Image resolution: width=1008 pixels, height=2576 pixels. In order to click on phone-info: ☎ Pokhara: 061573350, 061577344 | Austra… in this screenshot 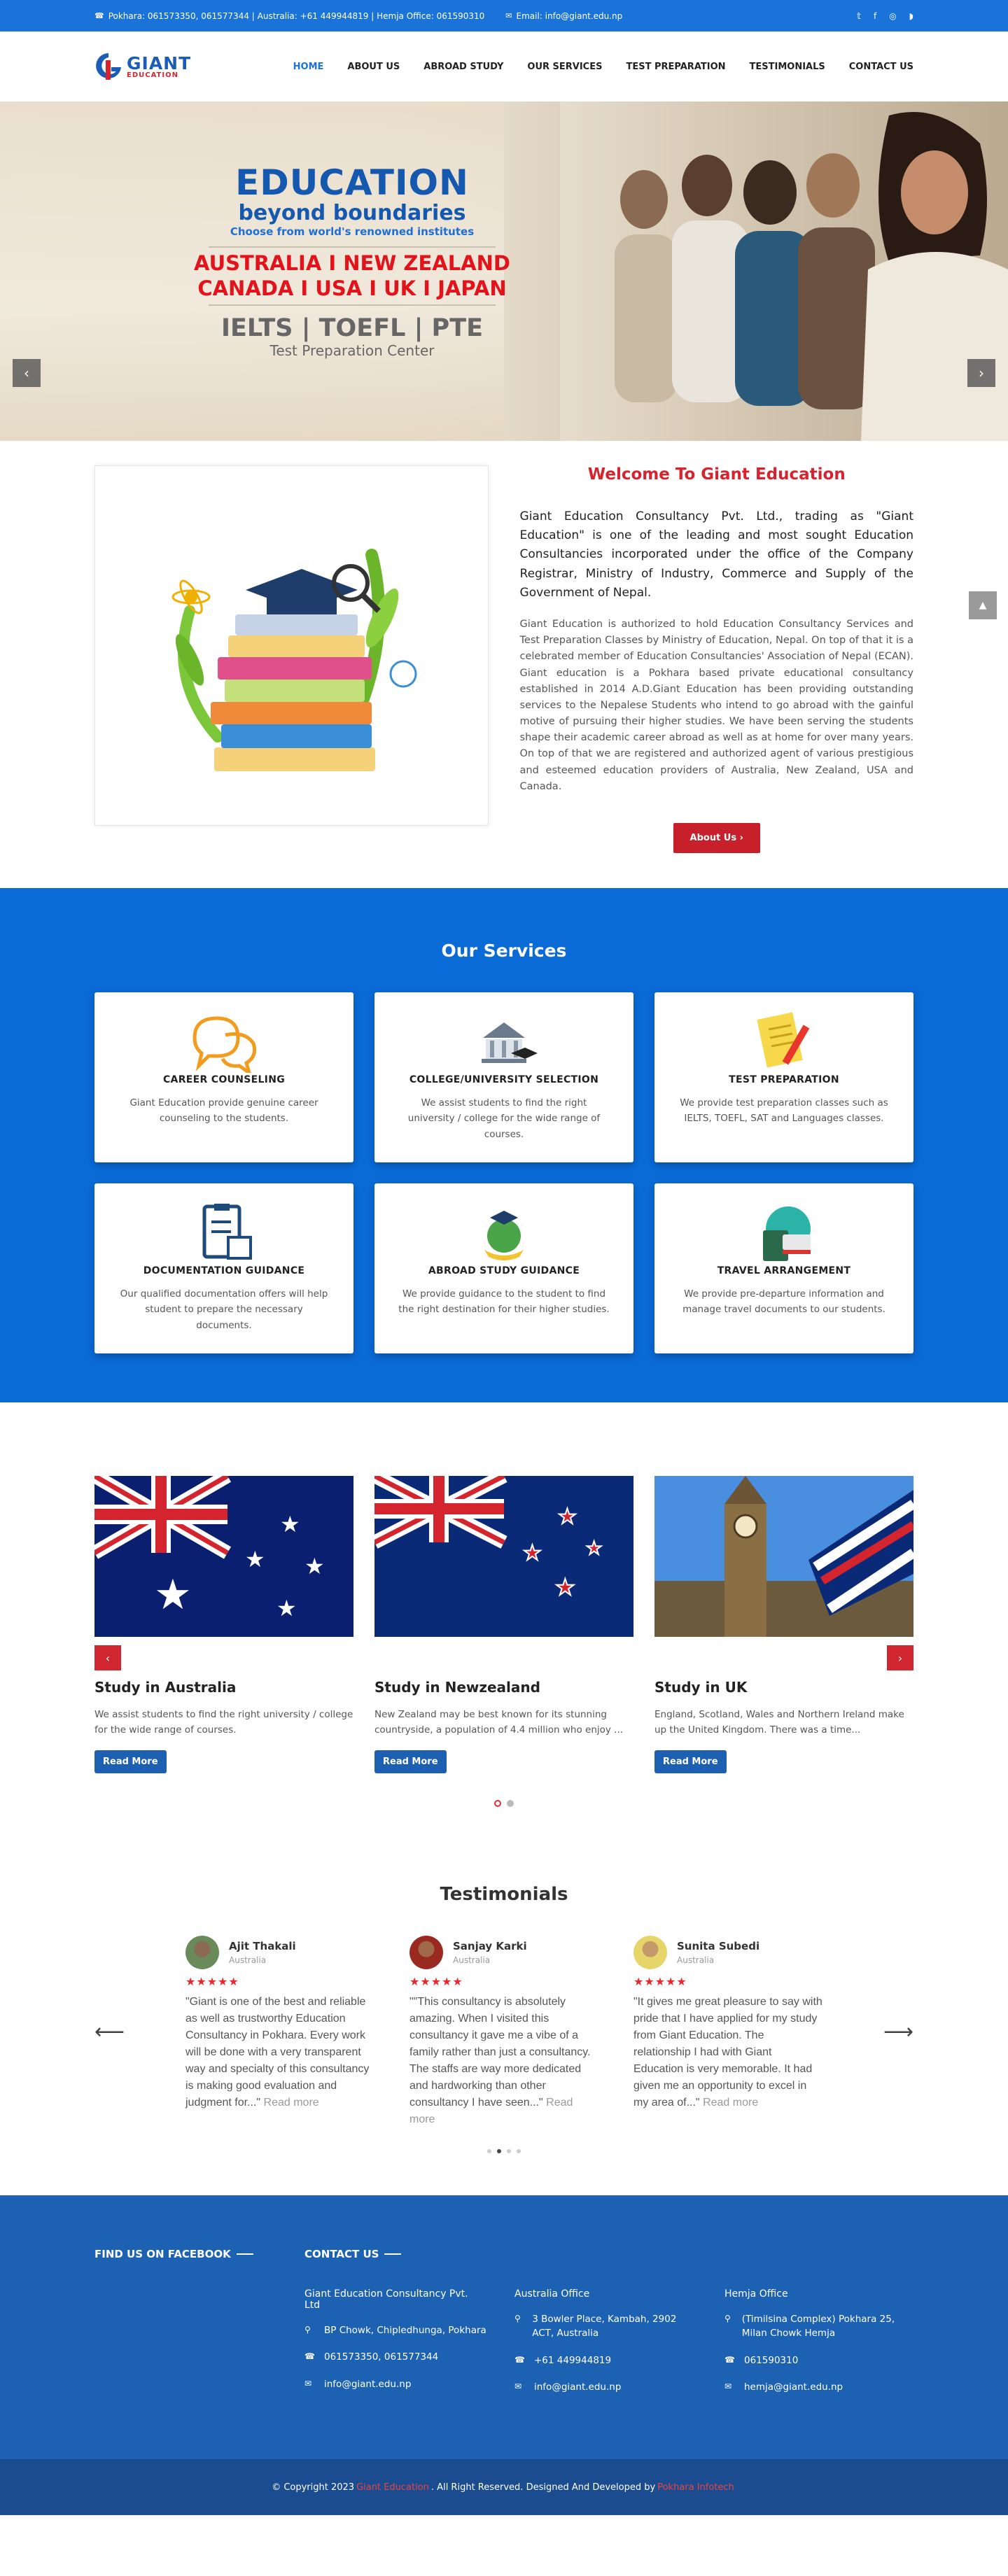, I will do `click(289, 16)`.